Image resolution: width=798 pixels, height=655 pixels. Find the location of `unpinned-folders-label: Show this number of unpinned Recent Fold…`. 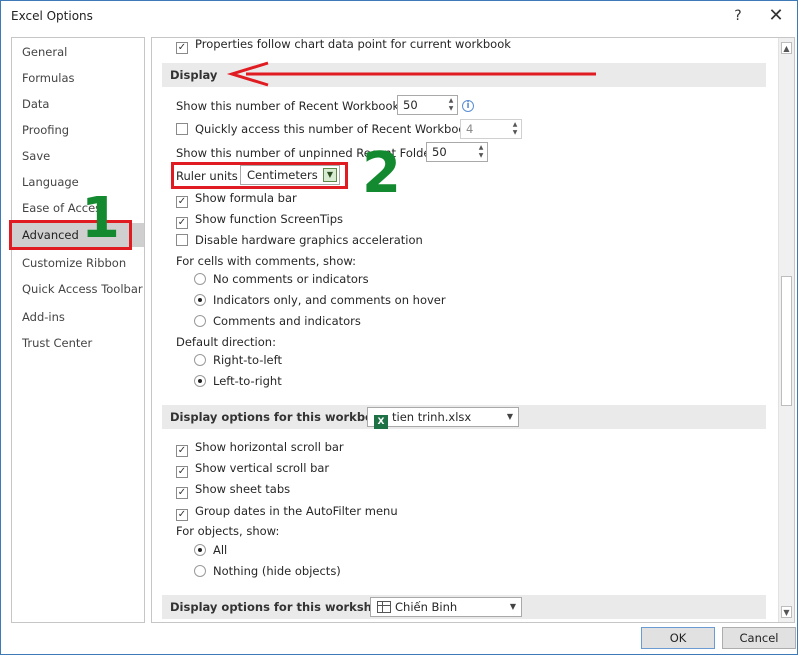

unpinned-folders-label: Show this number of unpinned Recent Fold… is located at coordinates (311, 153).